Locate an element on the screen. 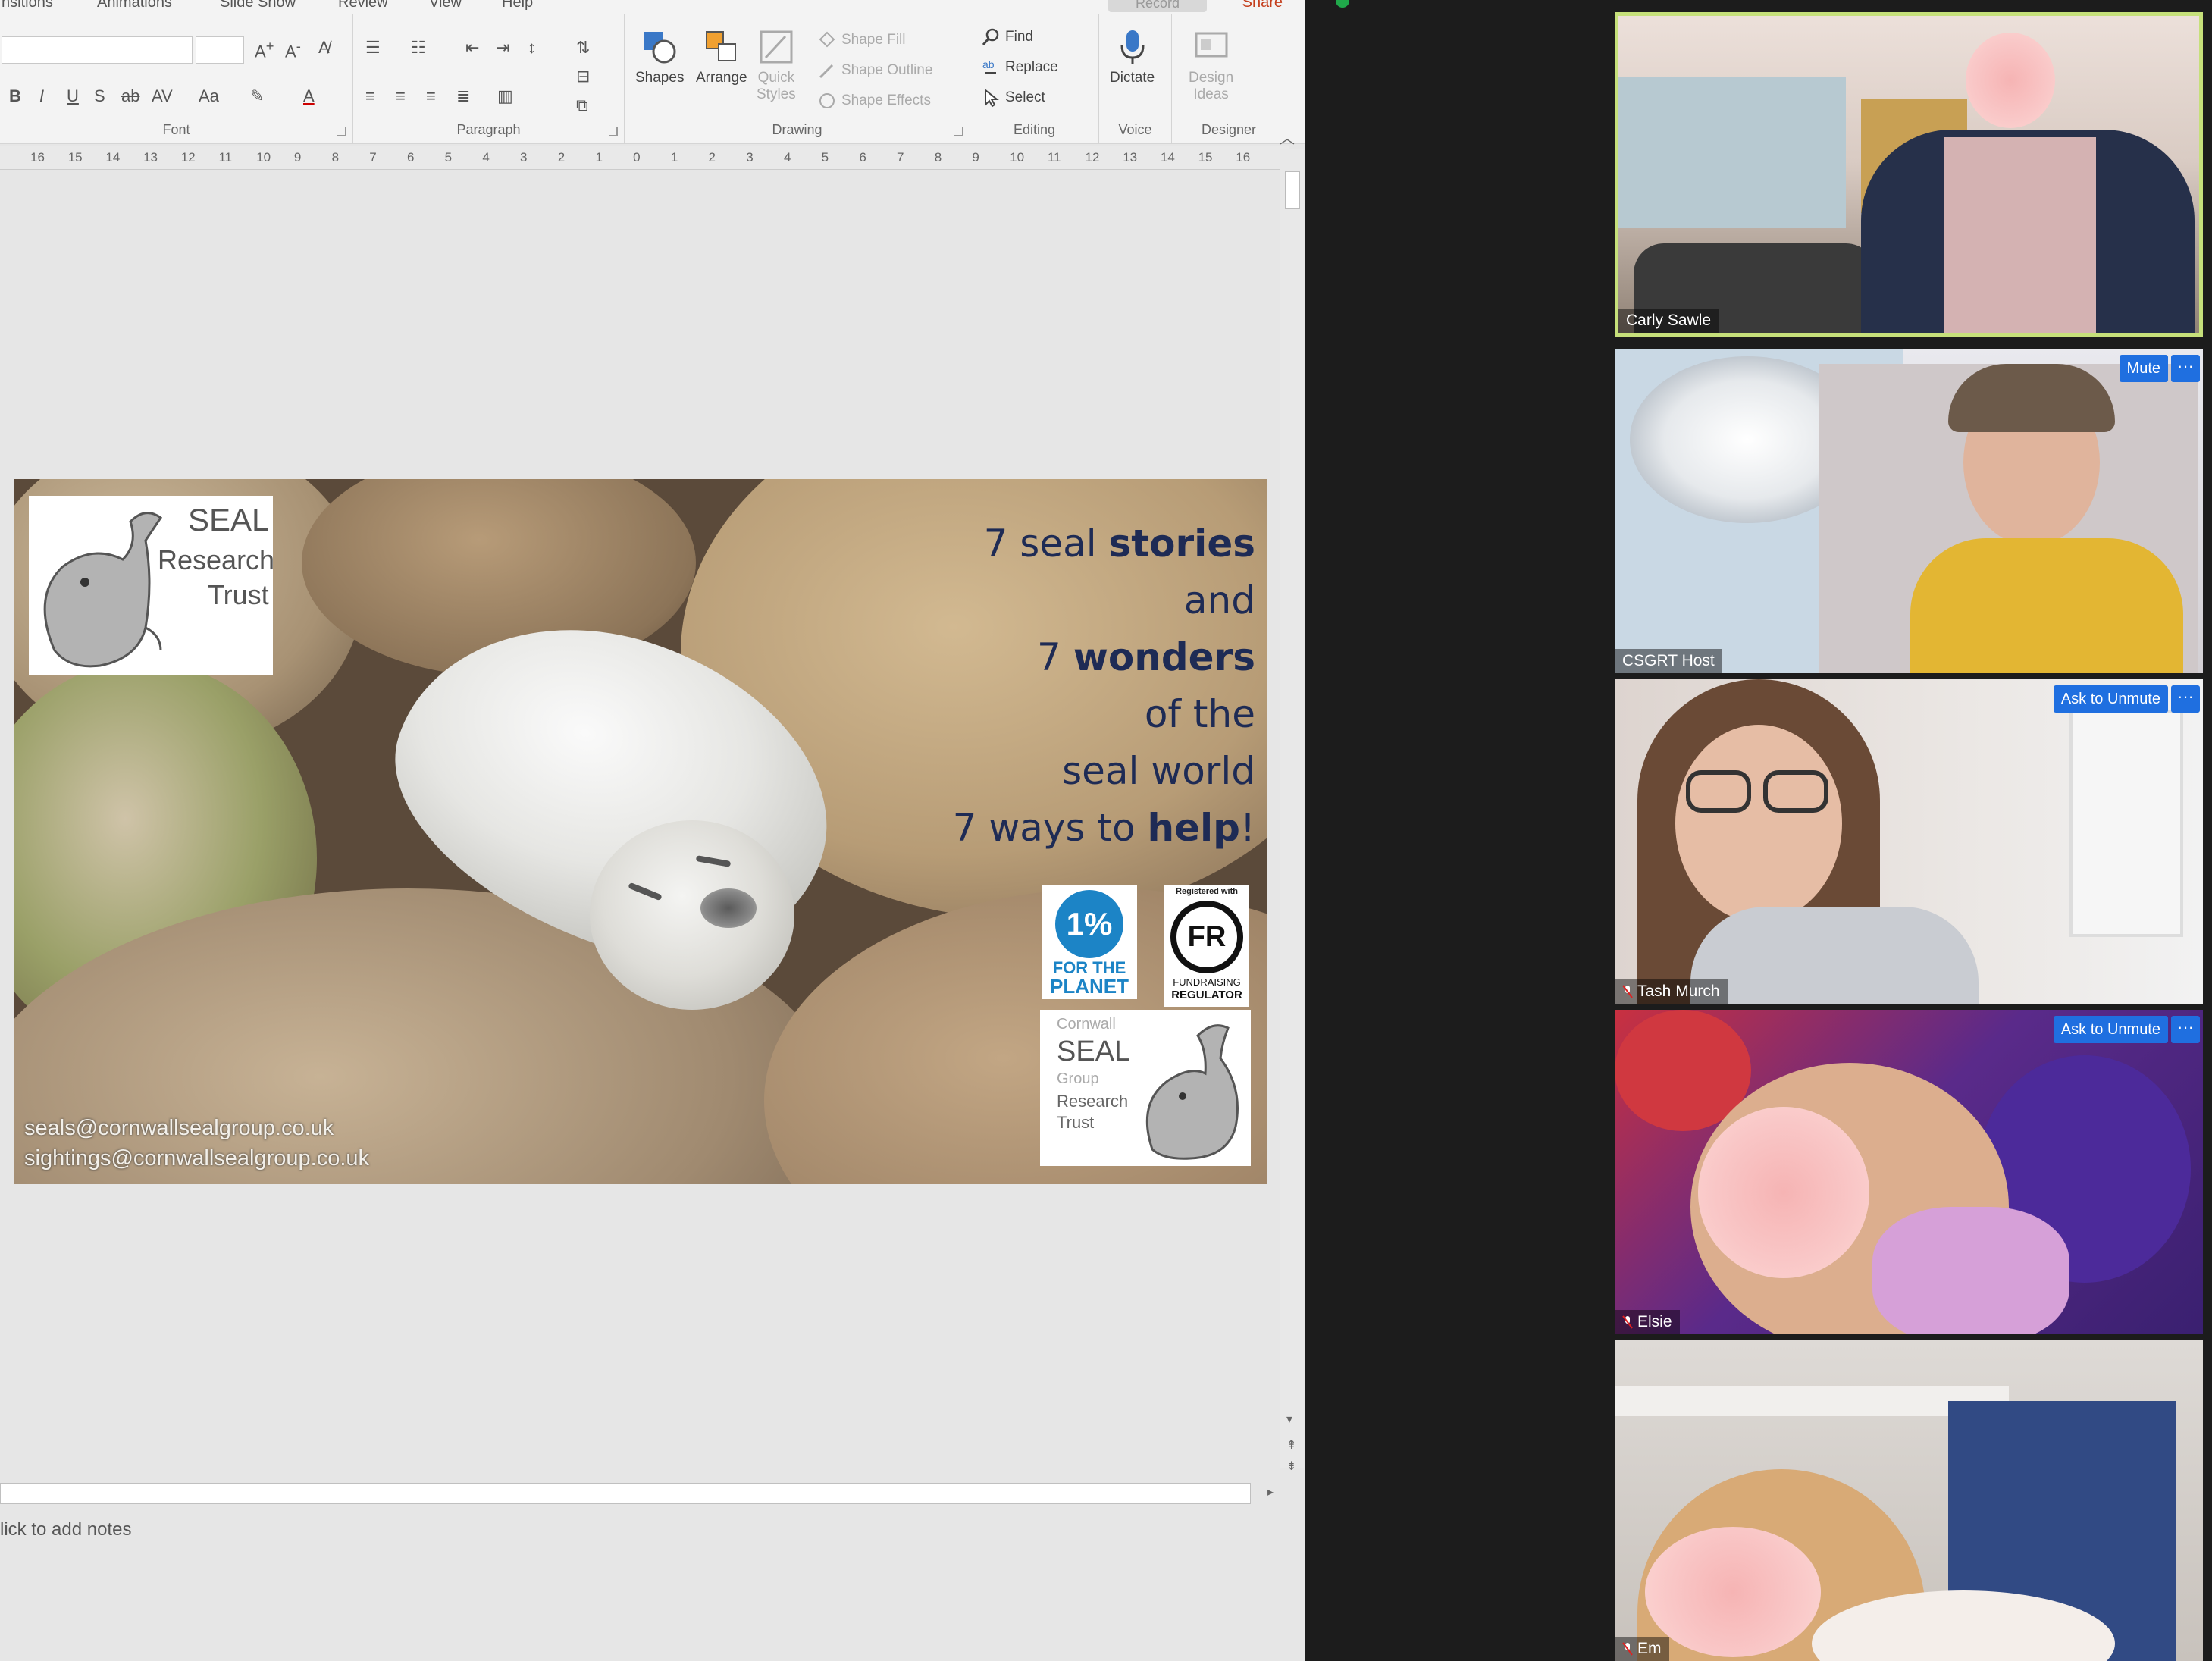 The width and height of the screenshot is (2212, 1661). ruler-tick: 2 is located at coordinates (561, 157).